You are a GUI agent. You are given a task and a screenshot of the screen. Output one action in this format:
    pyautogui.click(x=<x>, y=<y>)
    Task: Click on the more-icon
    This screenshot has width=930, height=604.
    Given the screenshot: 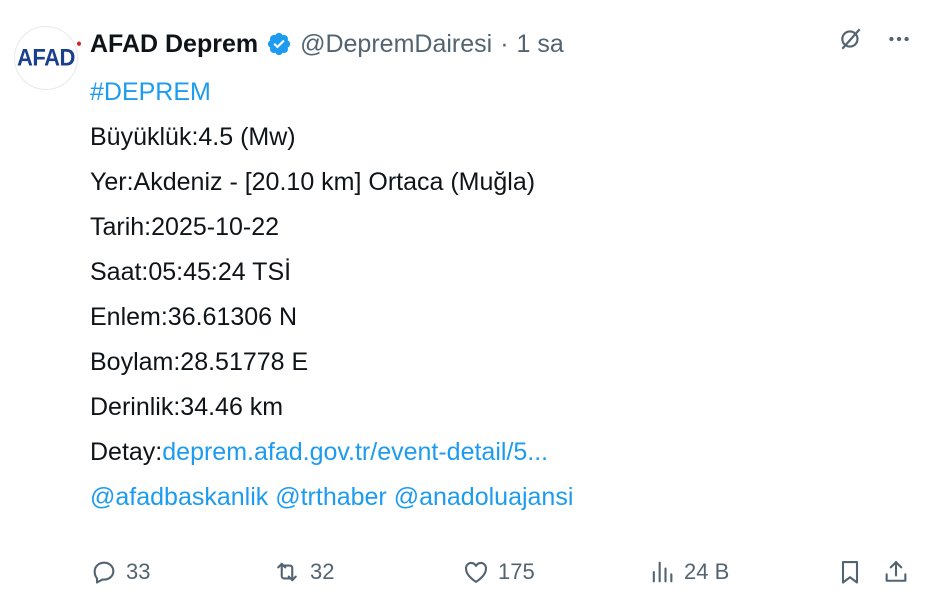 What is the action you would take?
    pyautogui.click(x=899, y=39)
    